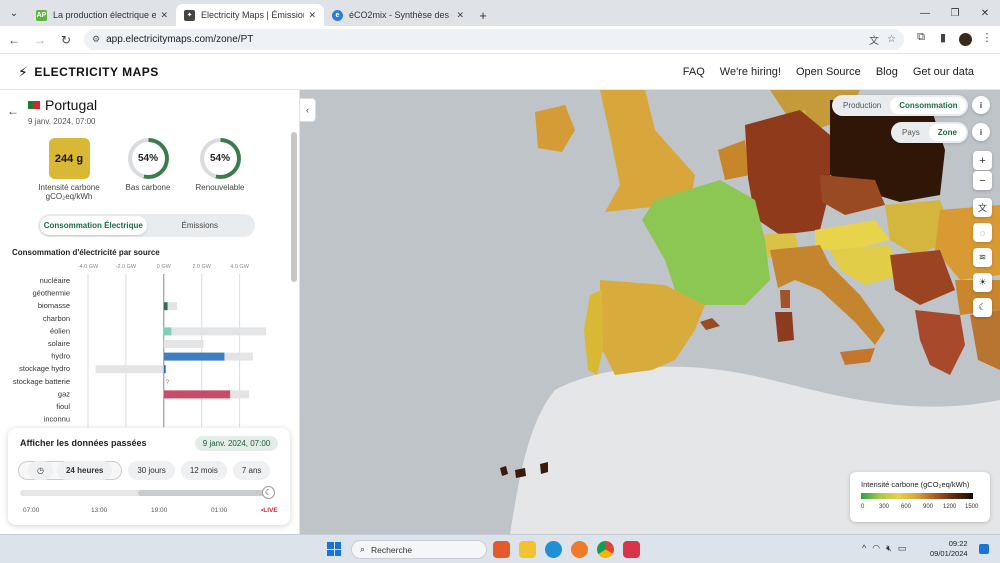 Image resolution: width=1000 pixels, height=563 pixels. Describe the element at coordinates (887, 72) in the screenshot. I see `nav-blog: Blog` at that location.